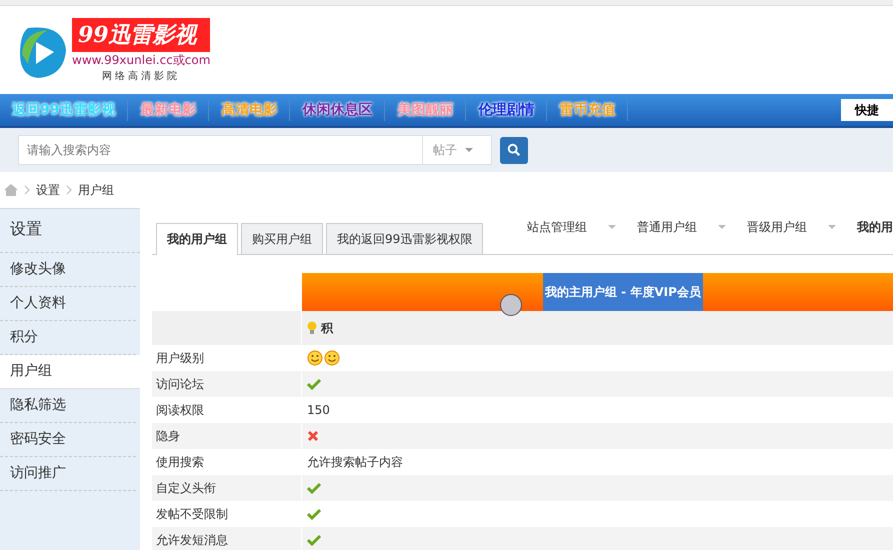 The height and width of the screenshot is (550, 893). Describe the element at coordinates (873, 227) in the screenshot. I see `group-menu: 我的用` at that location.